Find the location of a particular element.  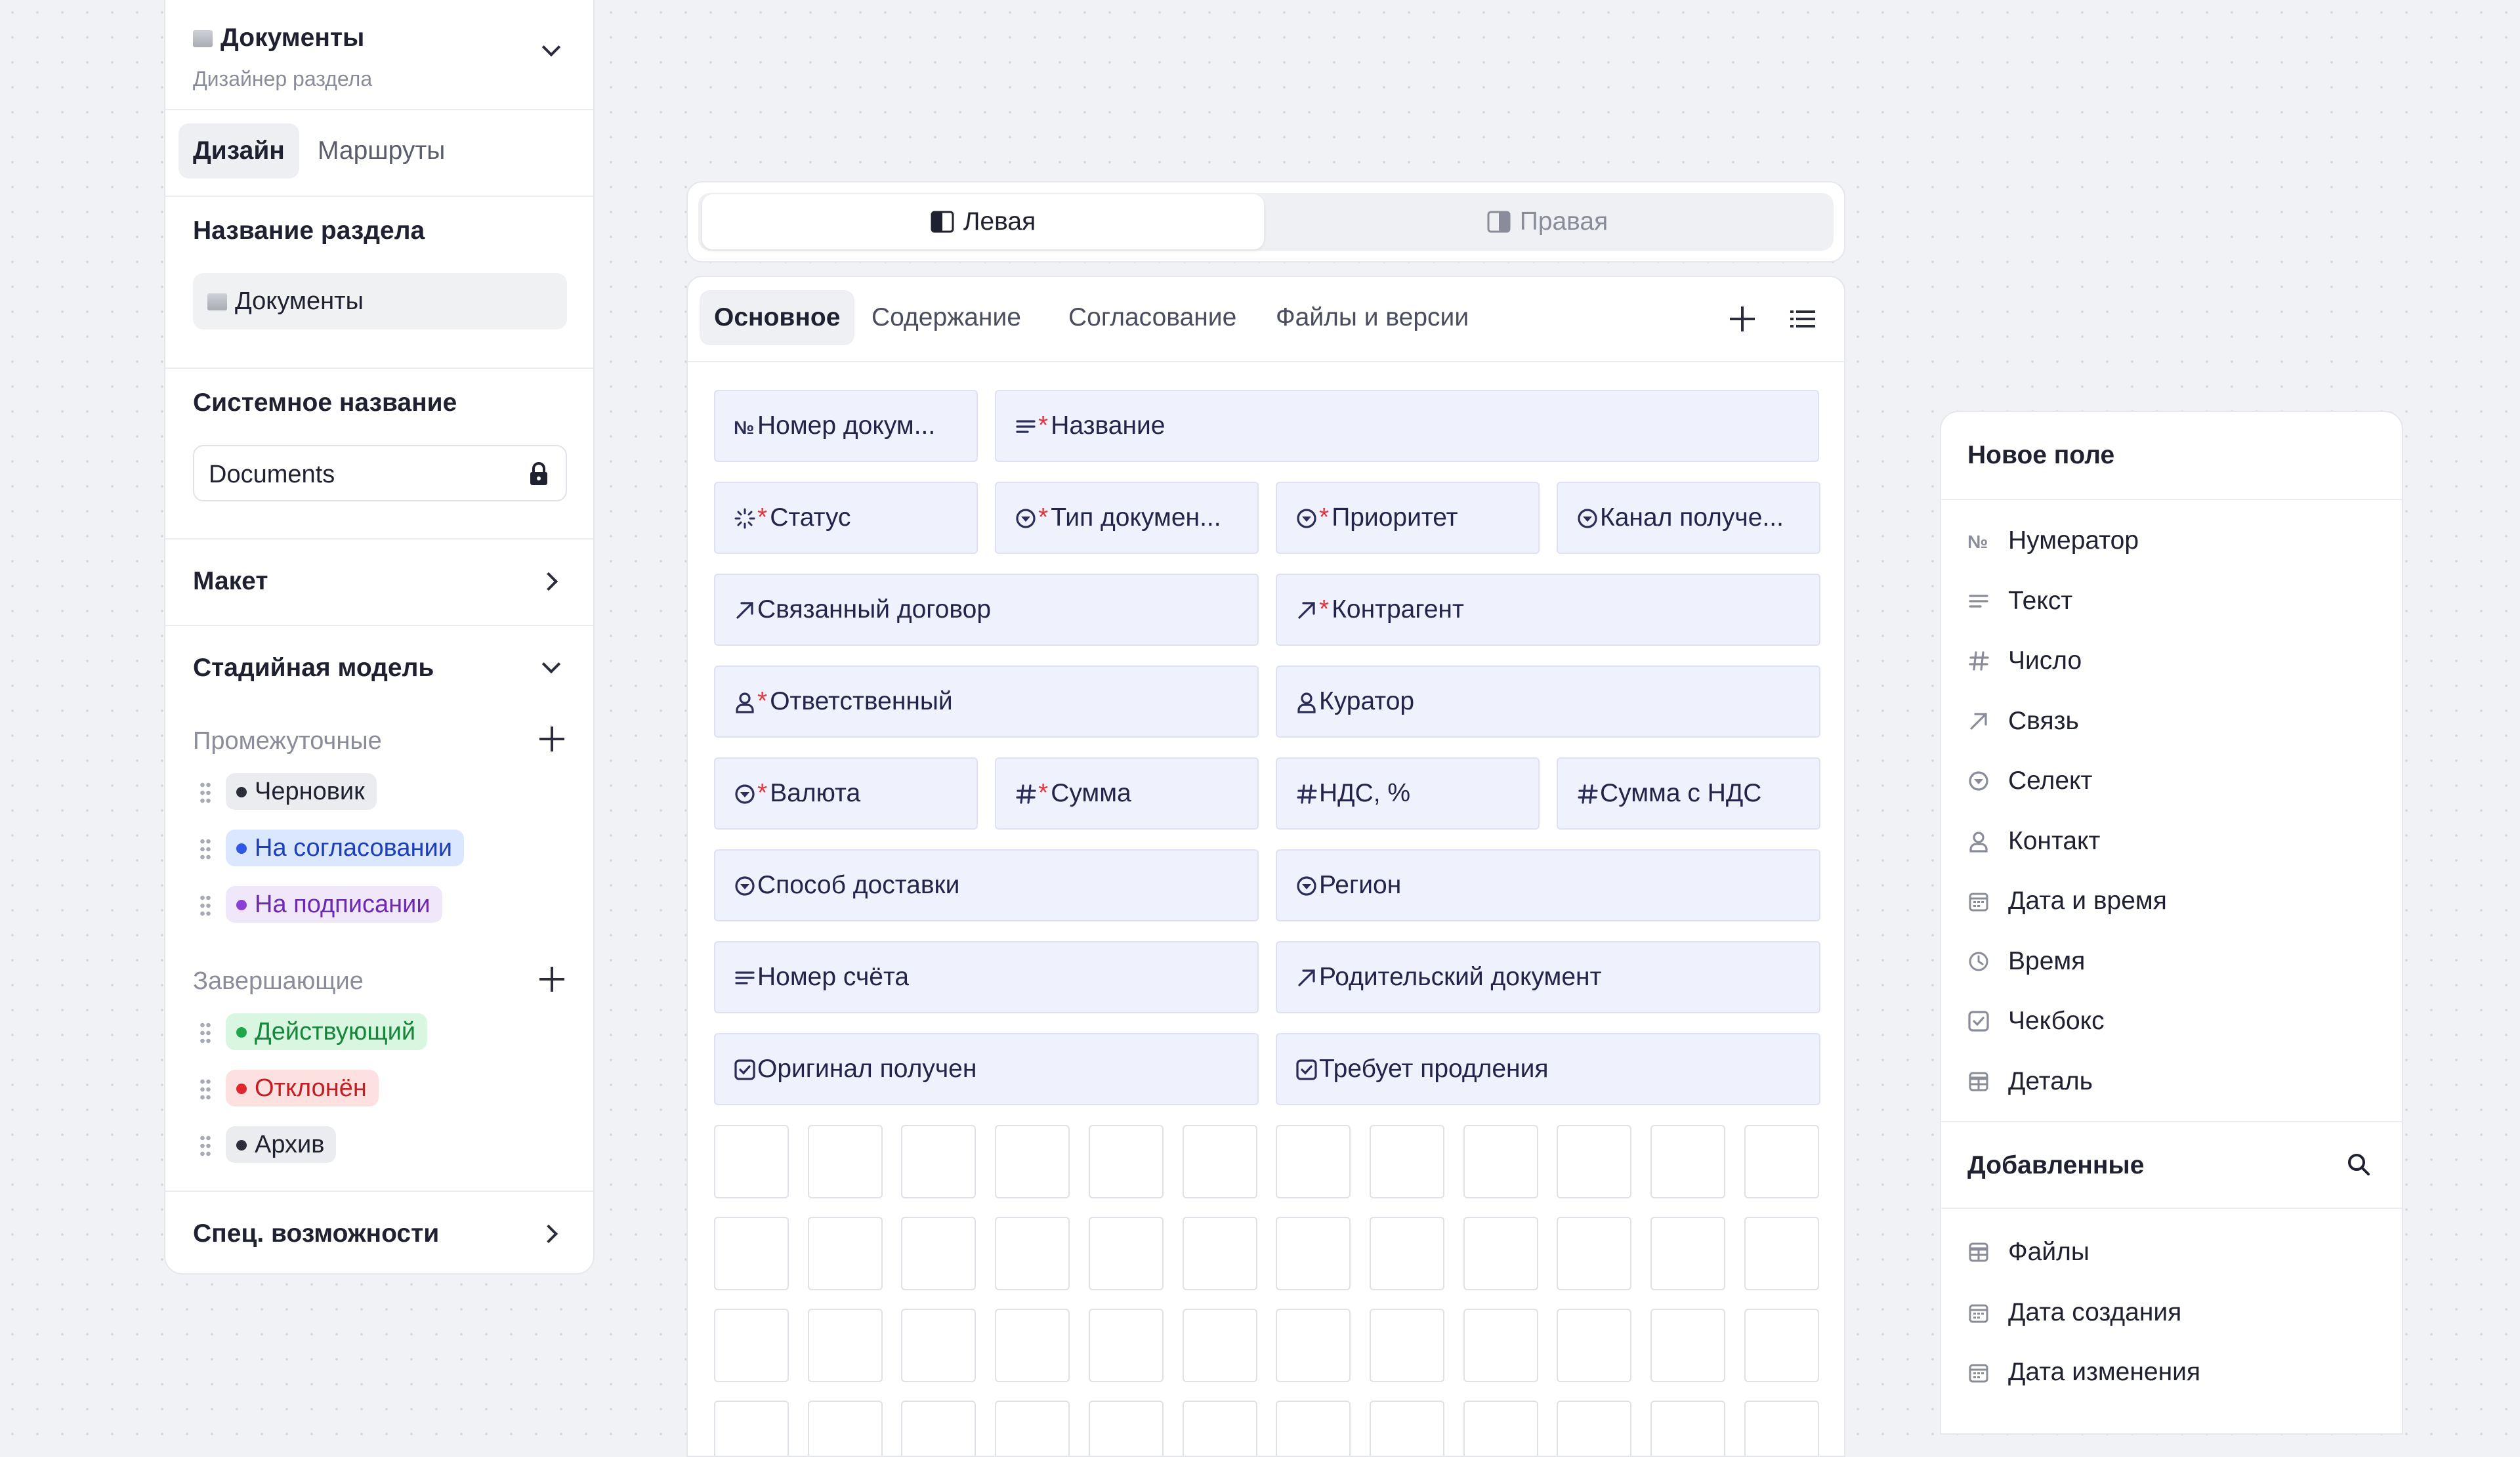

tab-approval: Согласование is located at coordinates (1152, 317).